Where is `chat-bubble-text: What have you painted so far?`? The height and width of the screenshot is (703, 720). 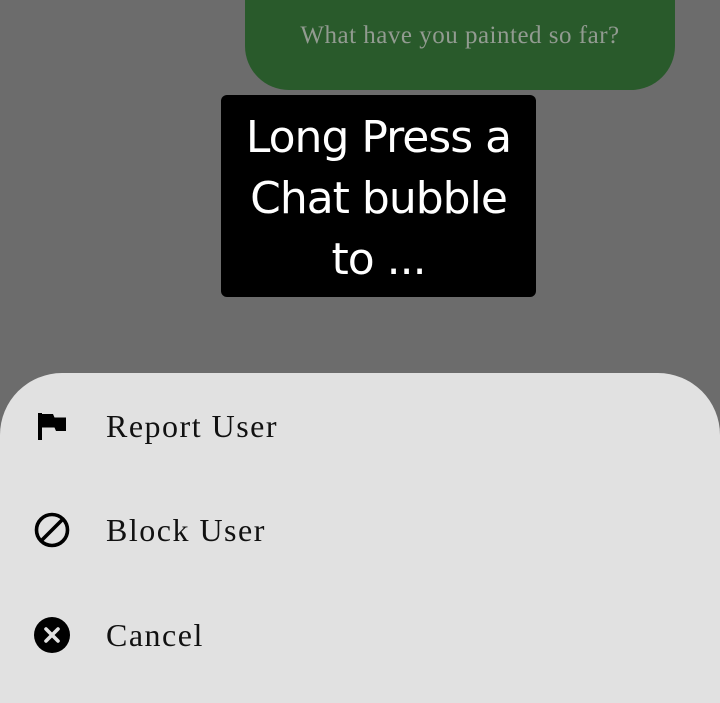 chat-bubble-text: What have you painted so far? is located at coordinates (460, 35).